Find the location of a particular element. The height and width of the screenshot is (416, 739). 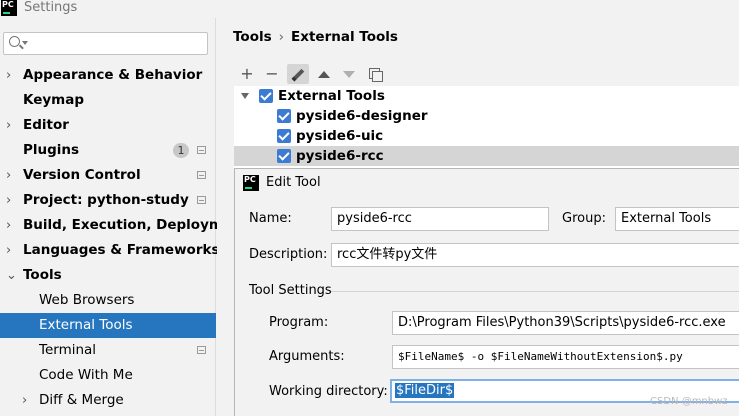

working-directory-value: $FileDir$ is located at coordinates (425, 390).